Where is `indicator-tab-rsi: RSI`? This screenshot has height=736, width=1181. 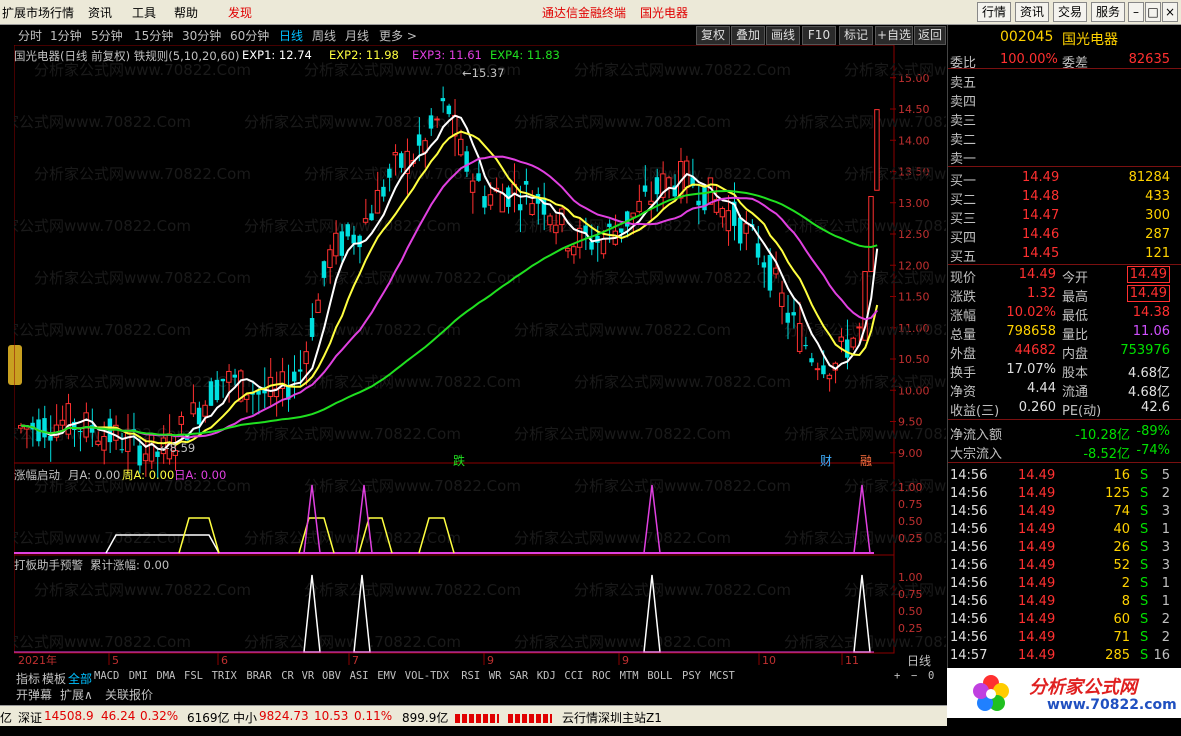
indicator-tab-rsi: RSI is located at coordinates (470, 676).